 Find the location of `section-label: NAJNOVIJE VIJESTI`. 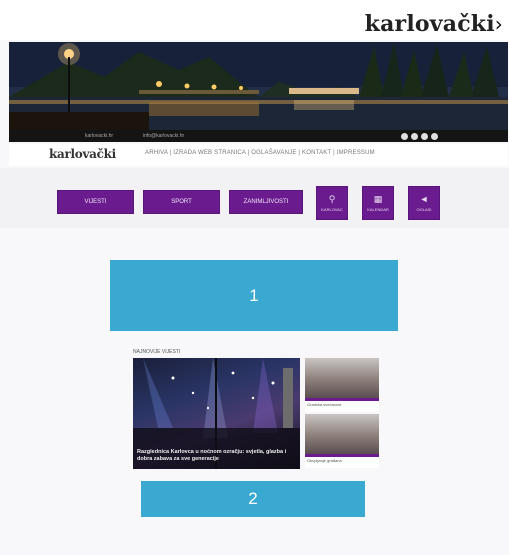

section-label: NAJNOVIJE VIJESTI is located at coordinates (157, 352).